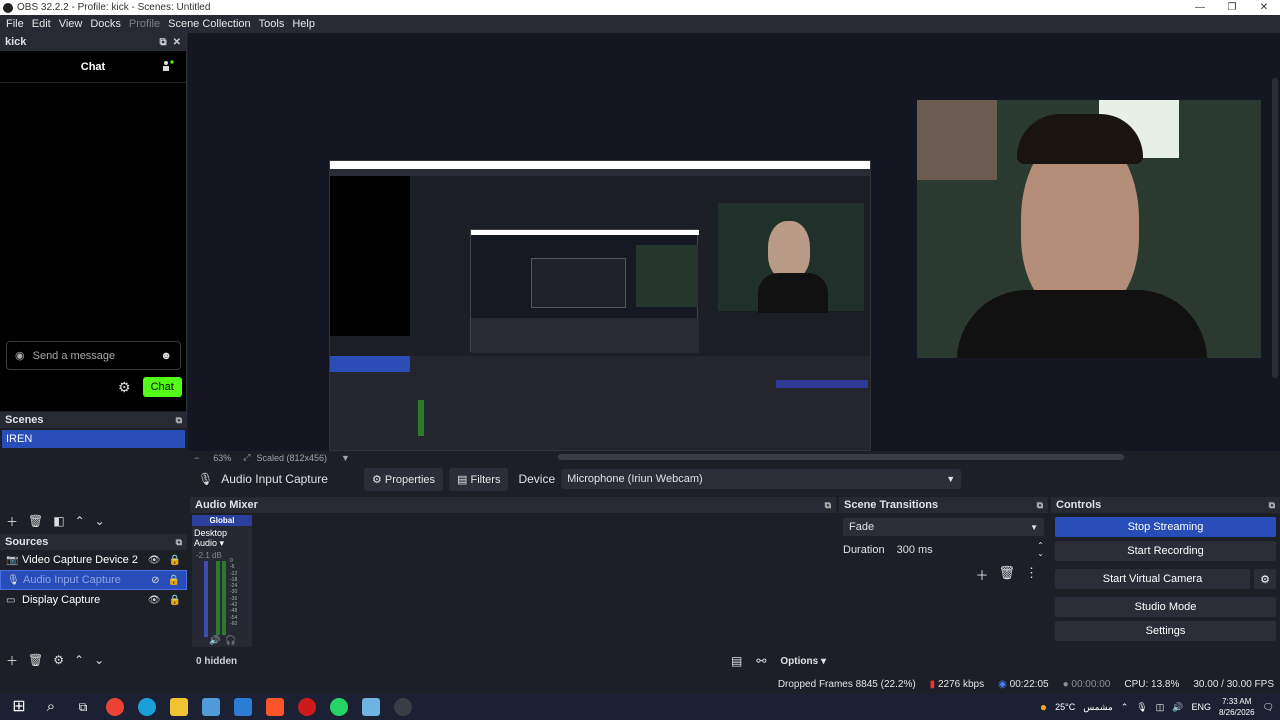 The height and width of the screenshot is (720, 1280). I want to click on menu-edit: Edit, so click(41, 24).